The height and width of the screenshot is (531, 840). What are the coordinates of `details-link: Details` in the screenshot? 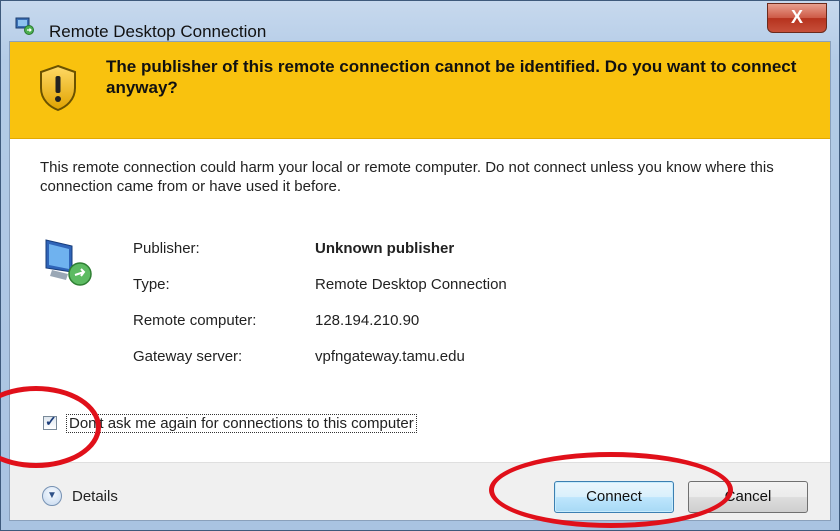 It's located at (95, 496).